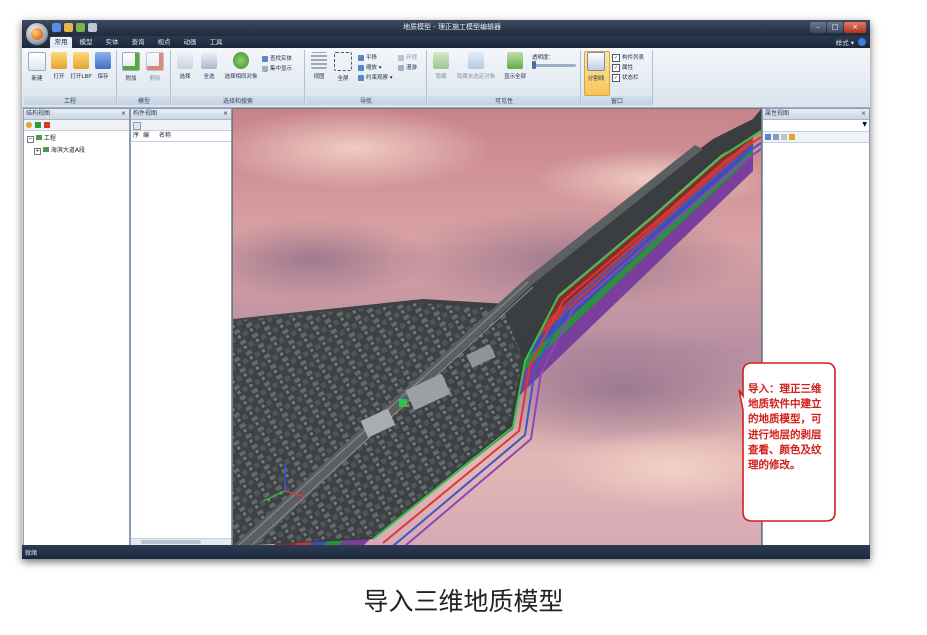 Image resolution: width=927 pixels, height=635 pixels. I want to click on delete-icon, so click(155, 61).